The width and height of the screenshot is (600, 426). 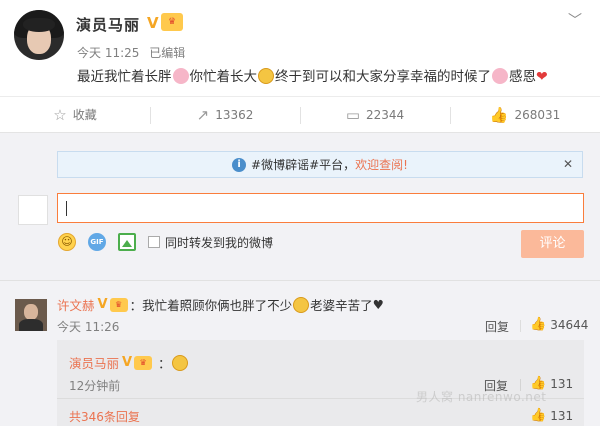 What do you see at coordinates (303, 165) in the screenshot?
I see `notice-text: #微博辟谣#平台，` at bounding box center [303, 165].